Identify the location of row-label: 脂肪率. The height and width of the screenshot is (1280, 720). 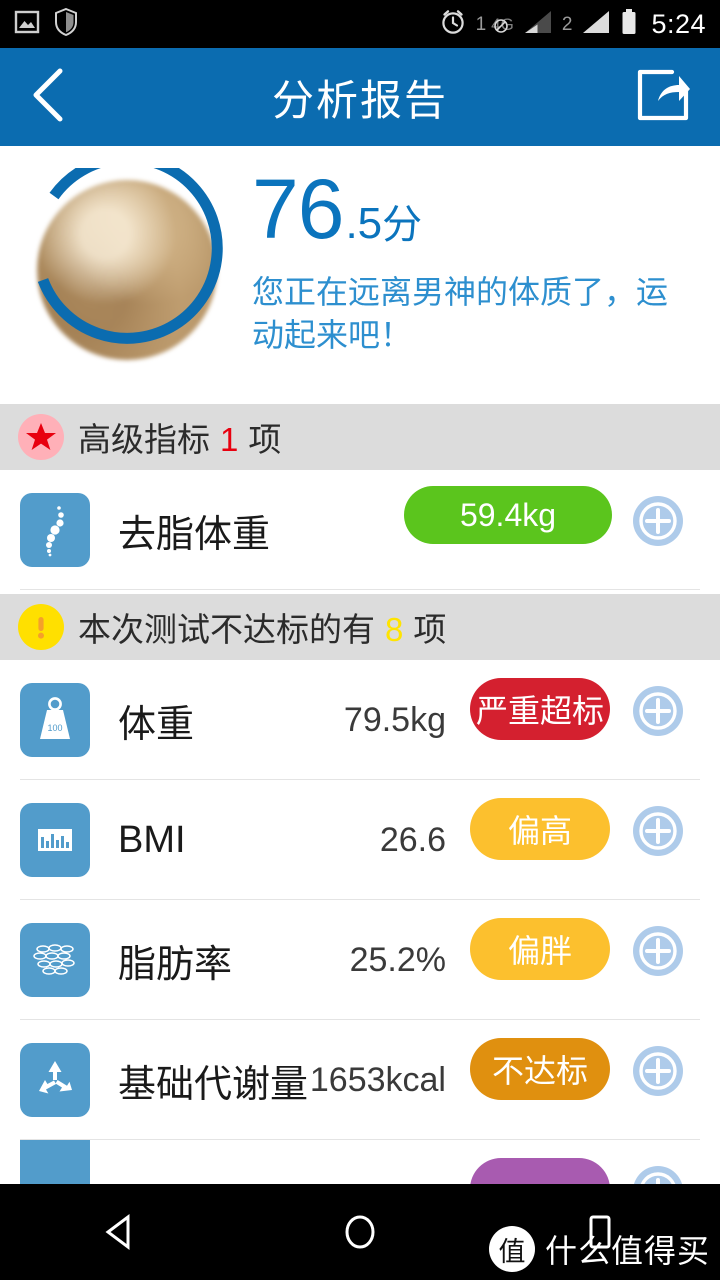
(175, 964).